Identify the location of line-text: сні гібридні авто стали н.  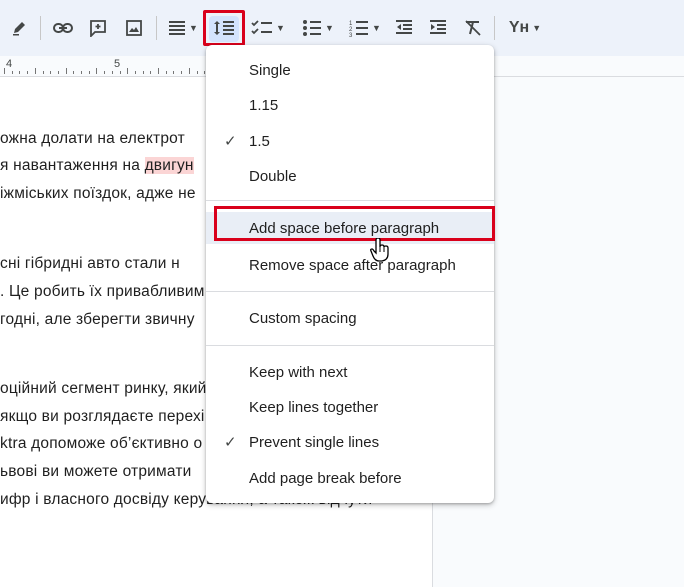
(90, 263).